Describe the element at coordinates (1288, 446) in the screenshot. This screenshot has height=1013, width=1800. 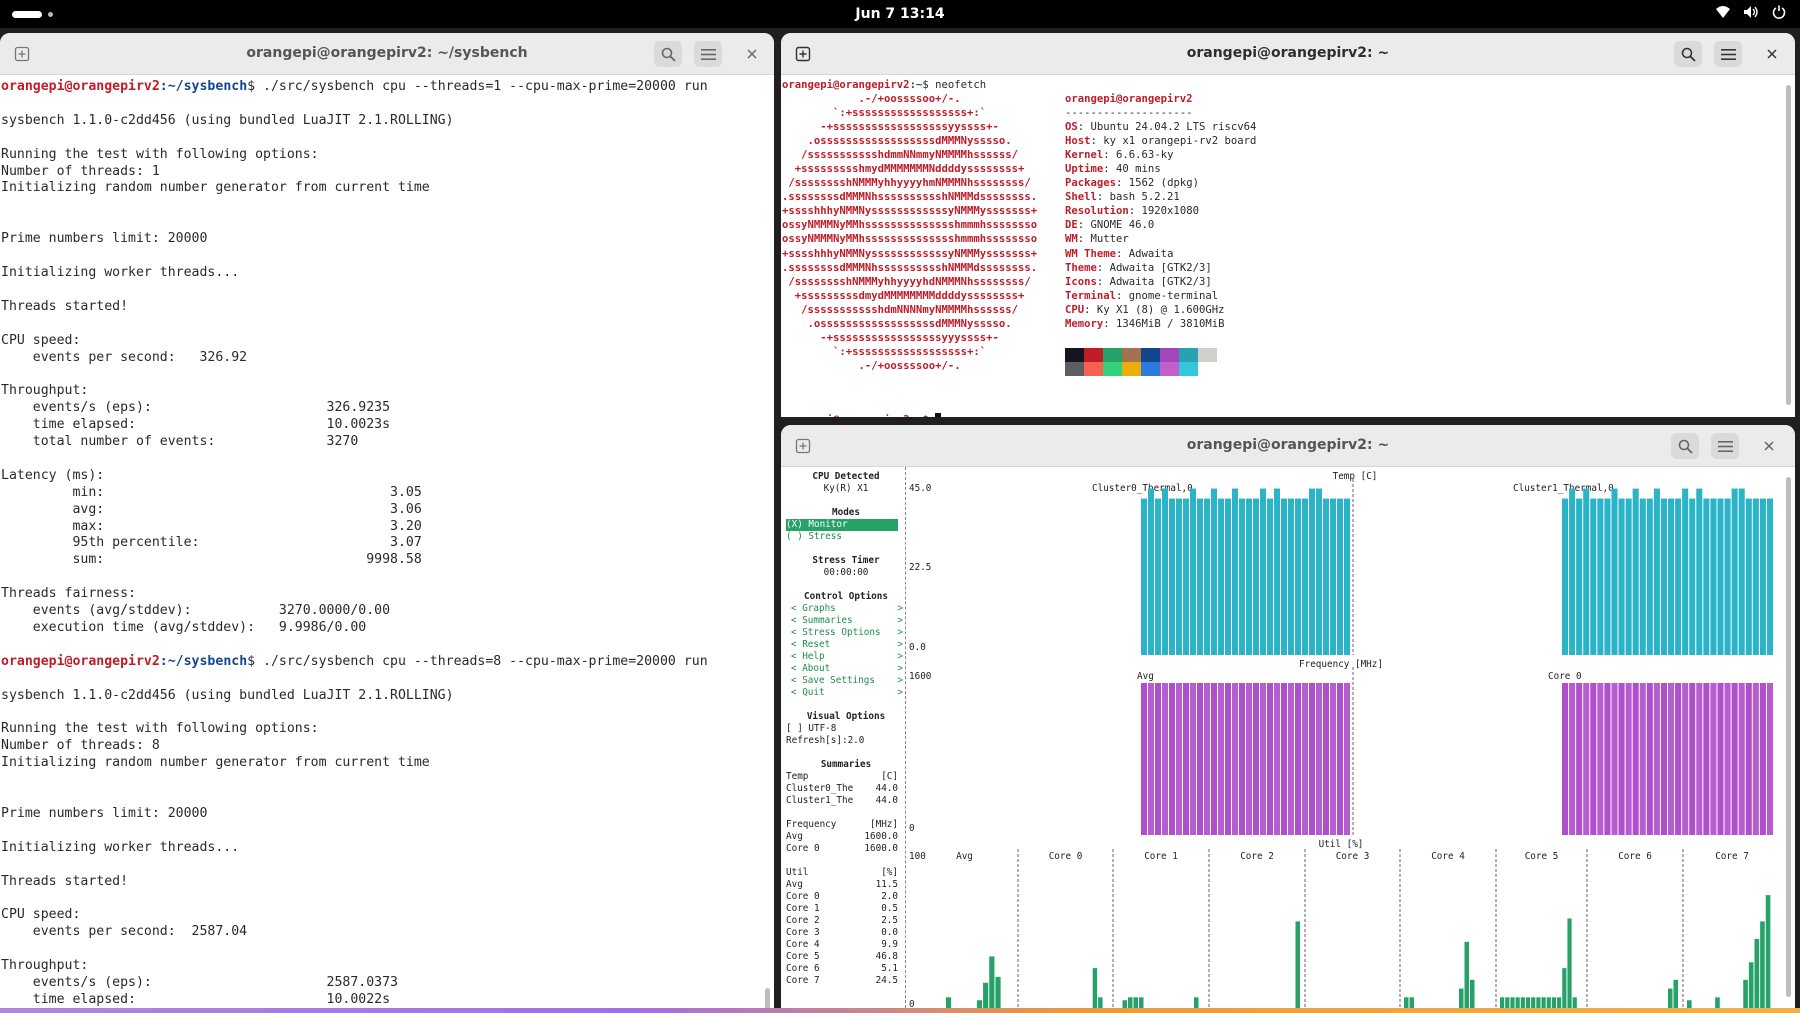
I see `window-header: orangepi@orangepirv2: ~` at that location.